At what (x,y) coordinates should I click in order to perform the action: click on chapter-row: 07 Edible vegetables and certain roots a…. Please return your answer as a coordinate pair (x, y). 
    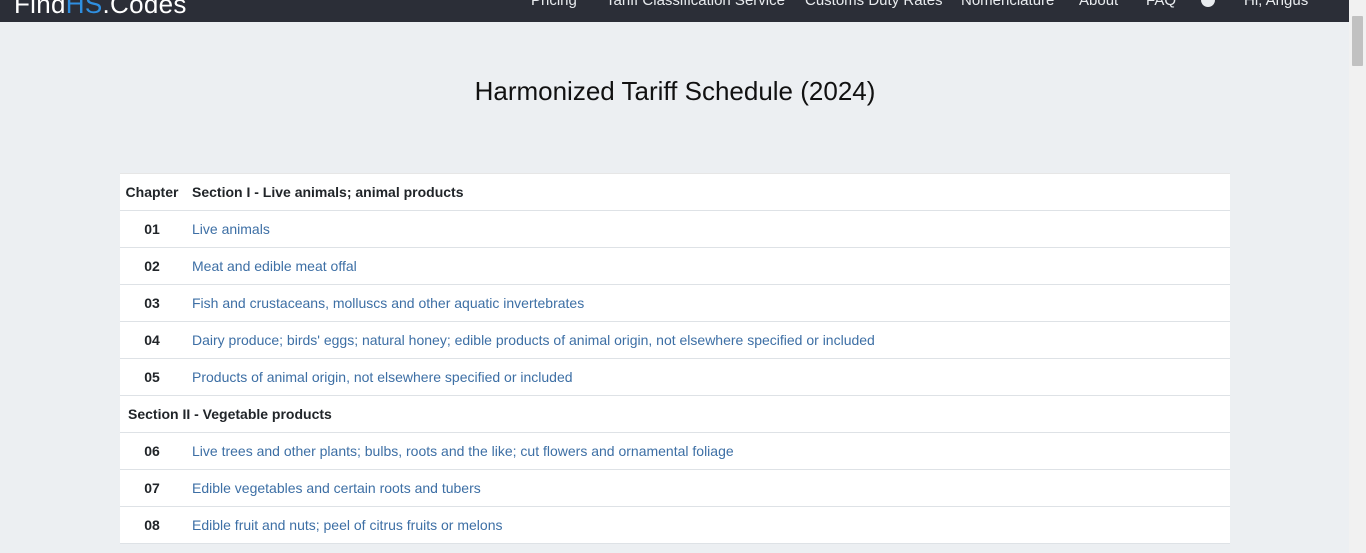
    Looking at the image, I should click on (675, 488).